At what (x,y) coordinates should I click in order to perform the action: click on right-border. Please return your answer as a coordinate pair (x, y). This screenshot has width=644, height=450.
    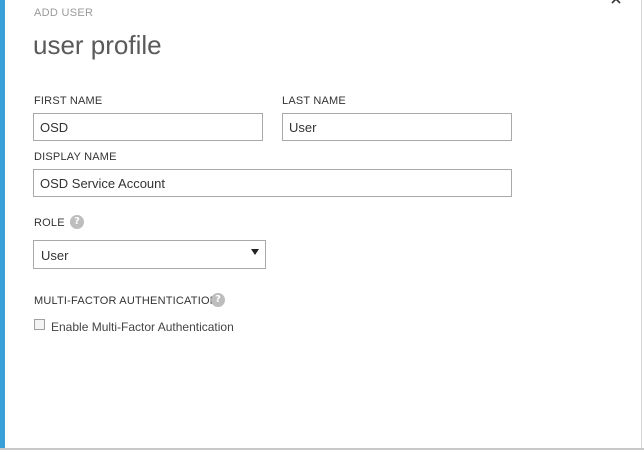
    Looking at the image, I should click on (641, 225).